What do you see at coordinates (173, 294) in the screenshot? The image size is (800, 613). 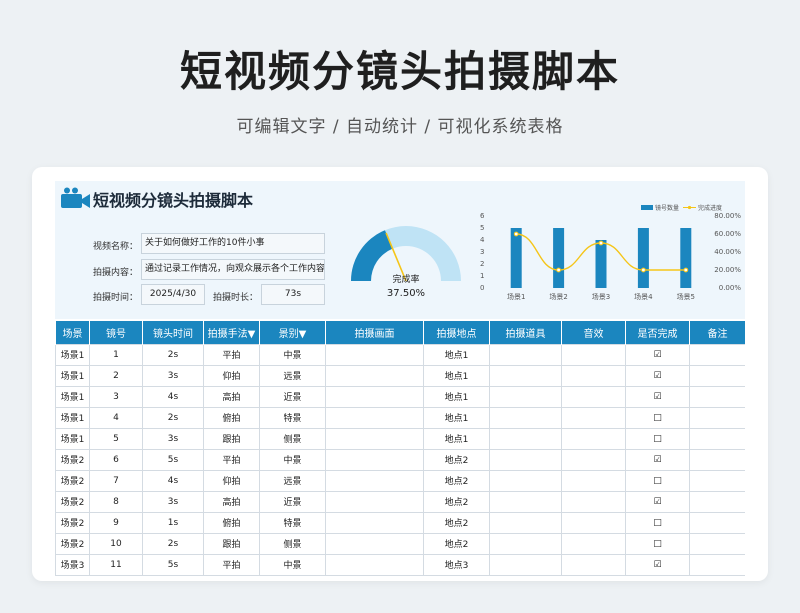 I see `shoot-time-field: 2025/4/30` at bounding box center [173, 294].